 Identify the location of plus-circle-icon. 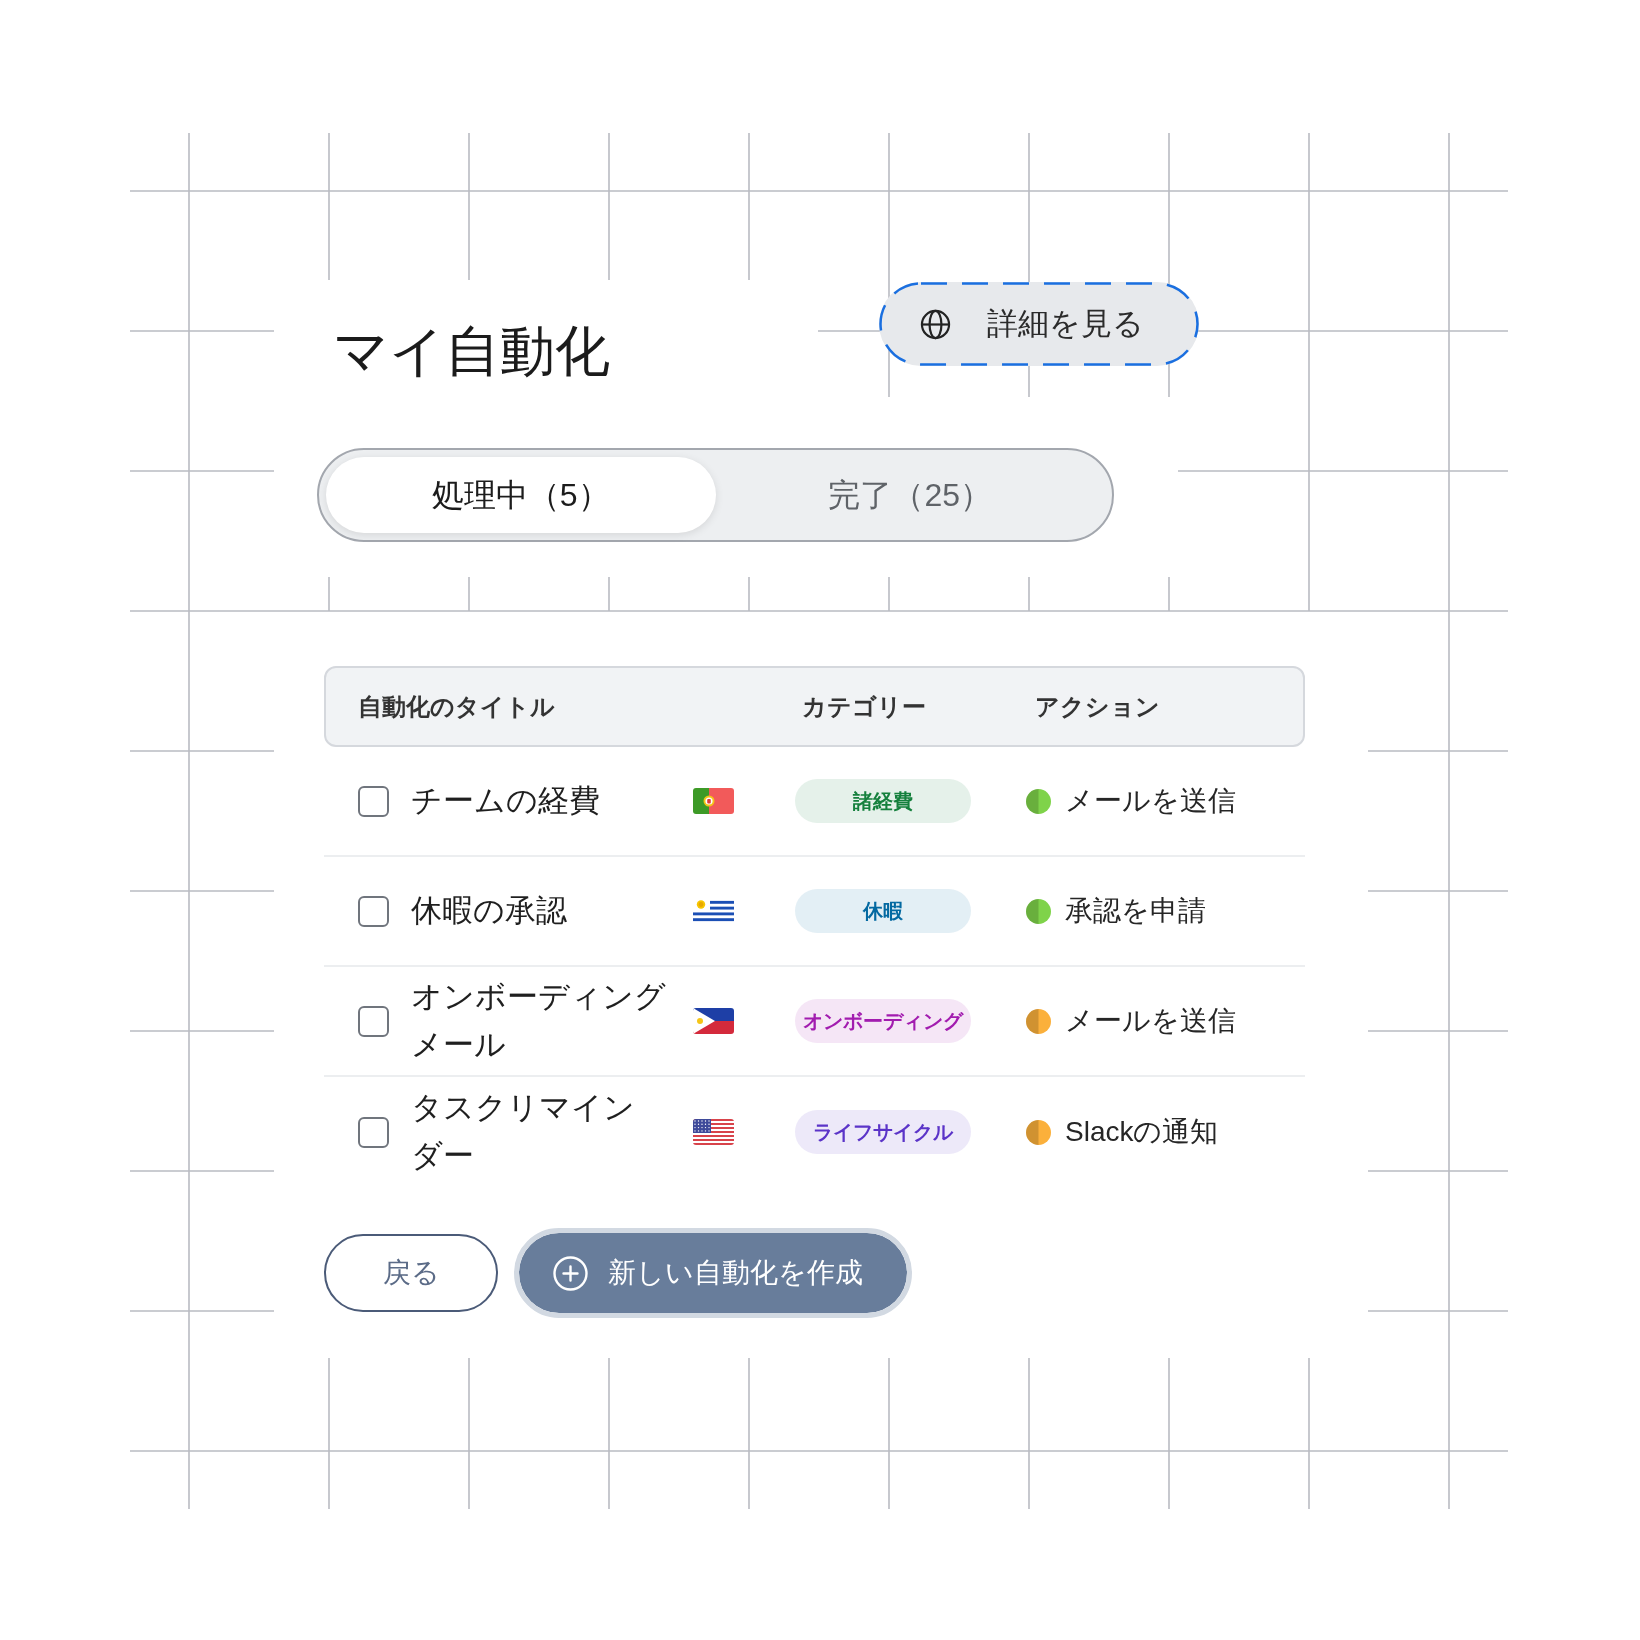
(570, 1273).